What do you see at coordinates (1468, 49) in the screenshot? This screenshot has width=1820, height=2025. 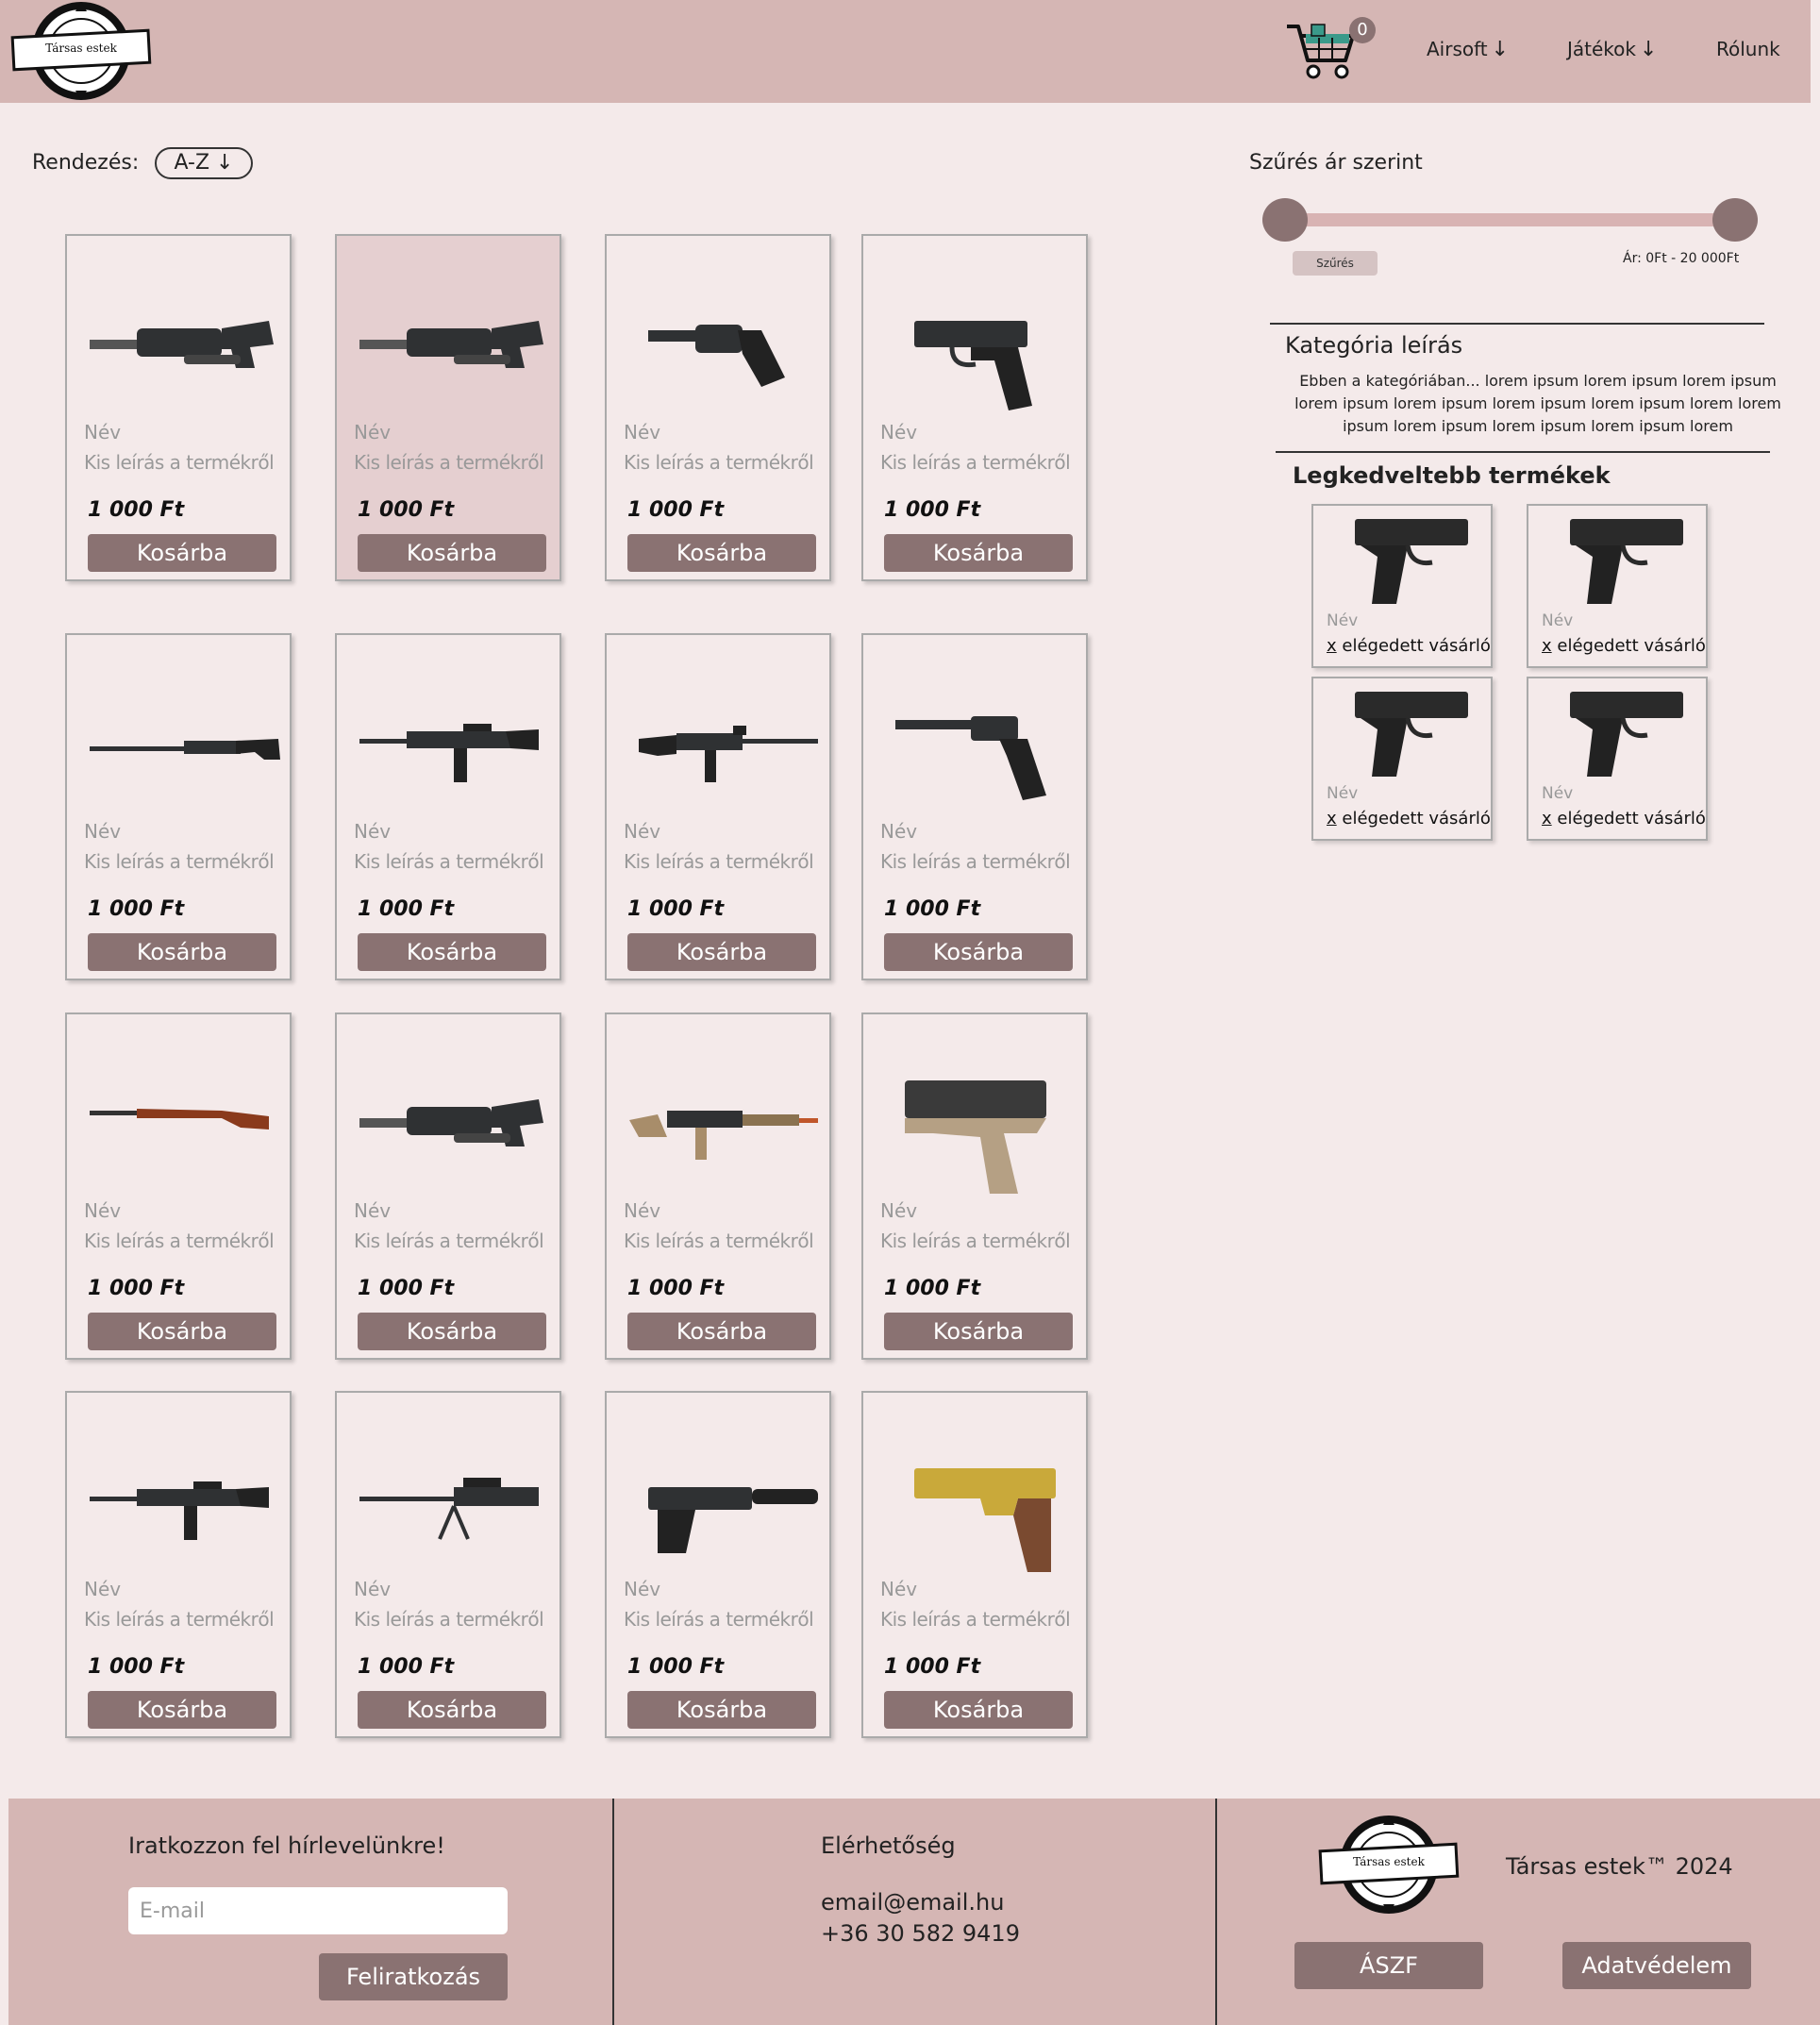 I see `nav-airsoft: Airsoft ↓` at bounding box center [1468, 49].